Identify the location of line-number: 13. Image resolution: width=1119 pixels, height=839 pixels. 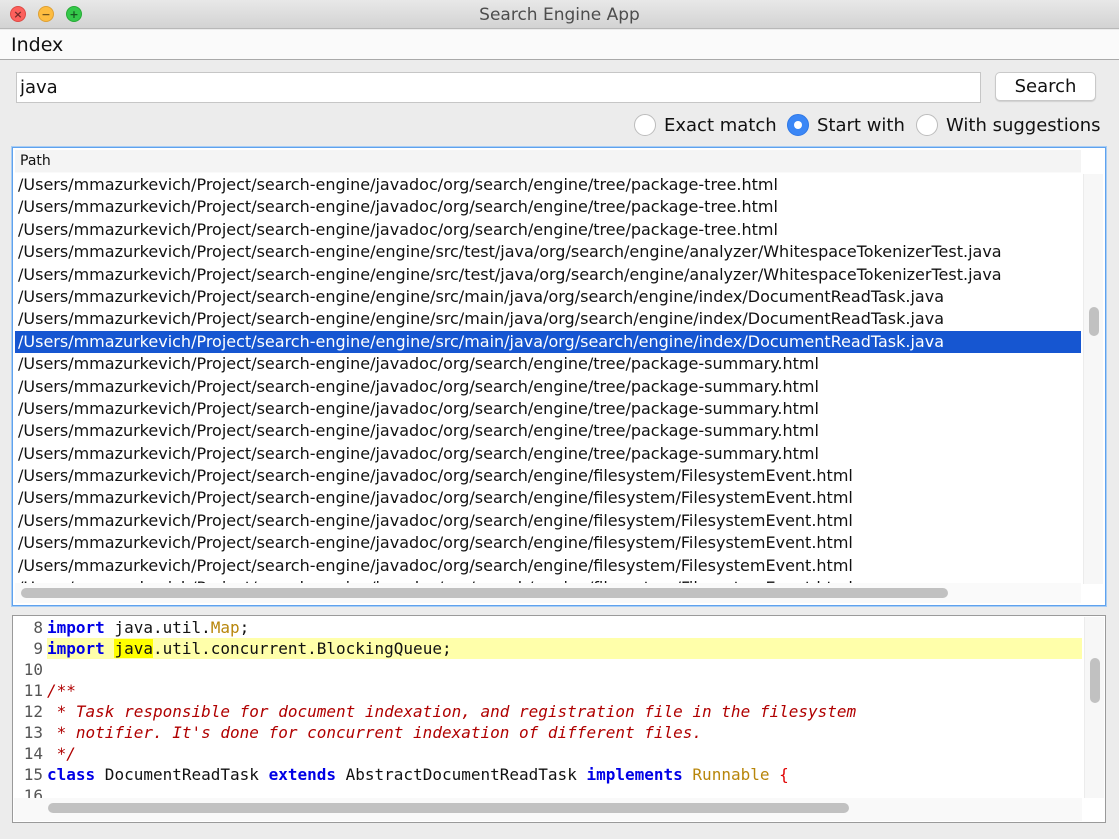
(30, 732).